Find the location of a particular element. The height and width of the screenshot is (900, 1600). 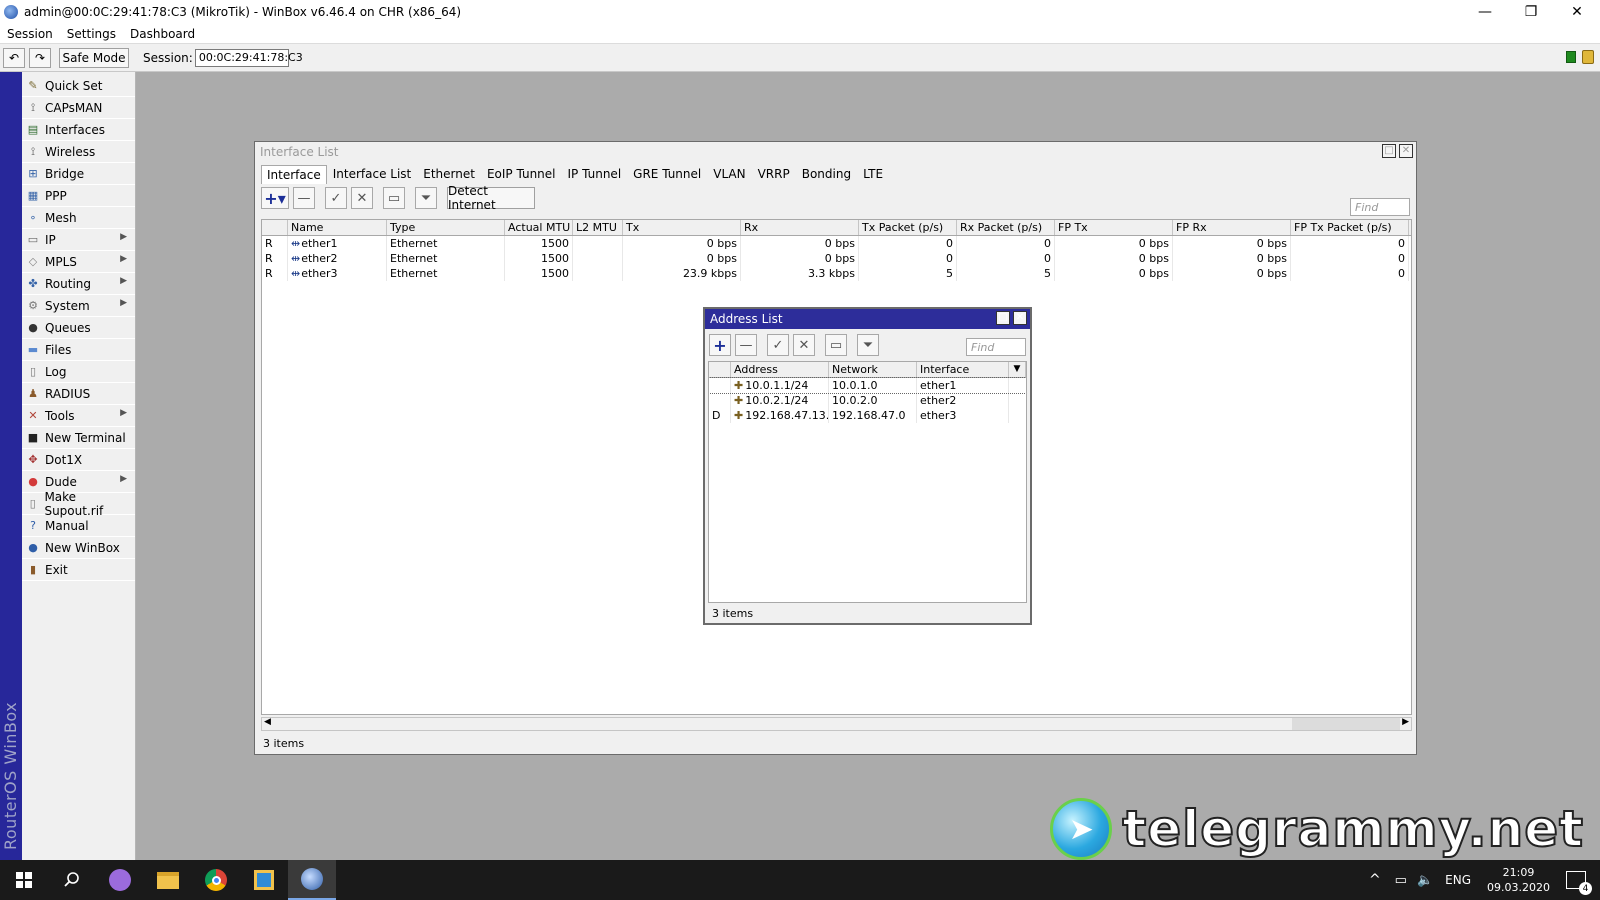

address-list-titlebar: Address List □ ✕ is located at coordinates (867, 319).